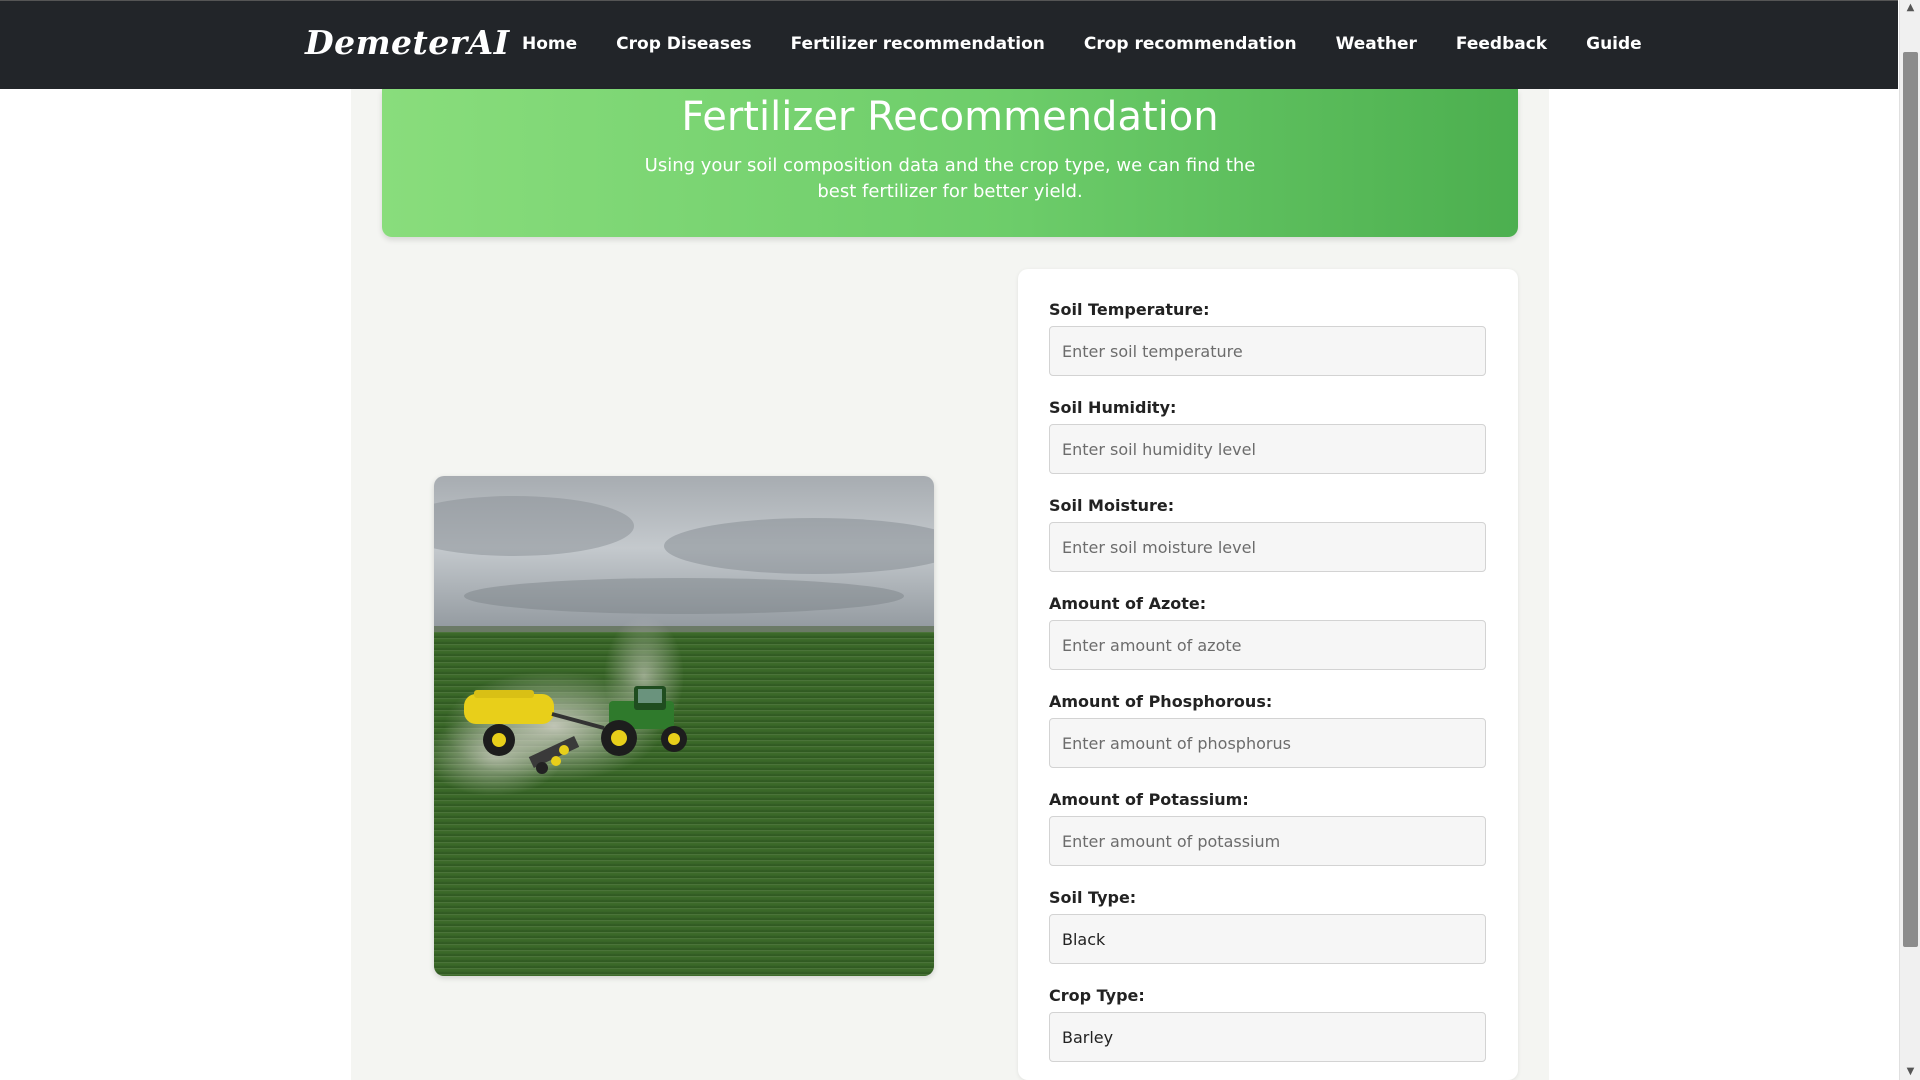  I want to click on scroll-down-arrow-icon: ▼, so click(1910, 1072).